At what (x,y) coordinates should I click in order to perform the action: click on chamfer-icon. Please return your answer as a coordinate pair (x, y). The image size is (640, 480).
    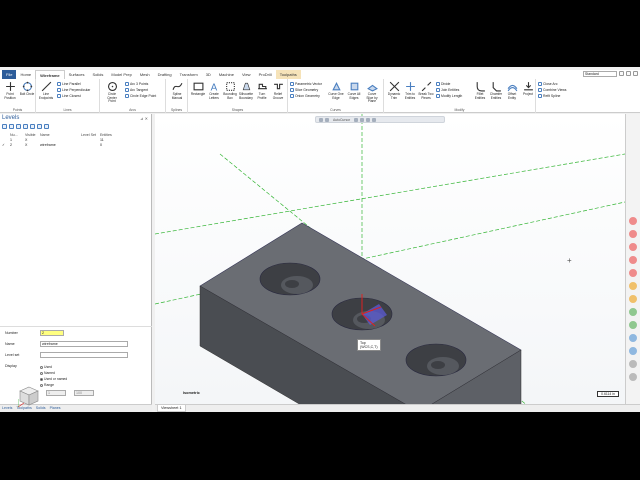
    Looking at the image, I should click on (496, 87).